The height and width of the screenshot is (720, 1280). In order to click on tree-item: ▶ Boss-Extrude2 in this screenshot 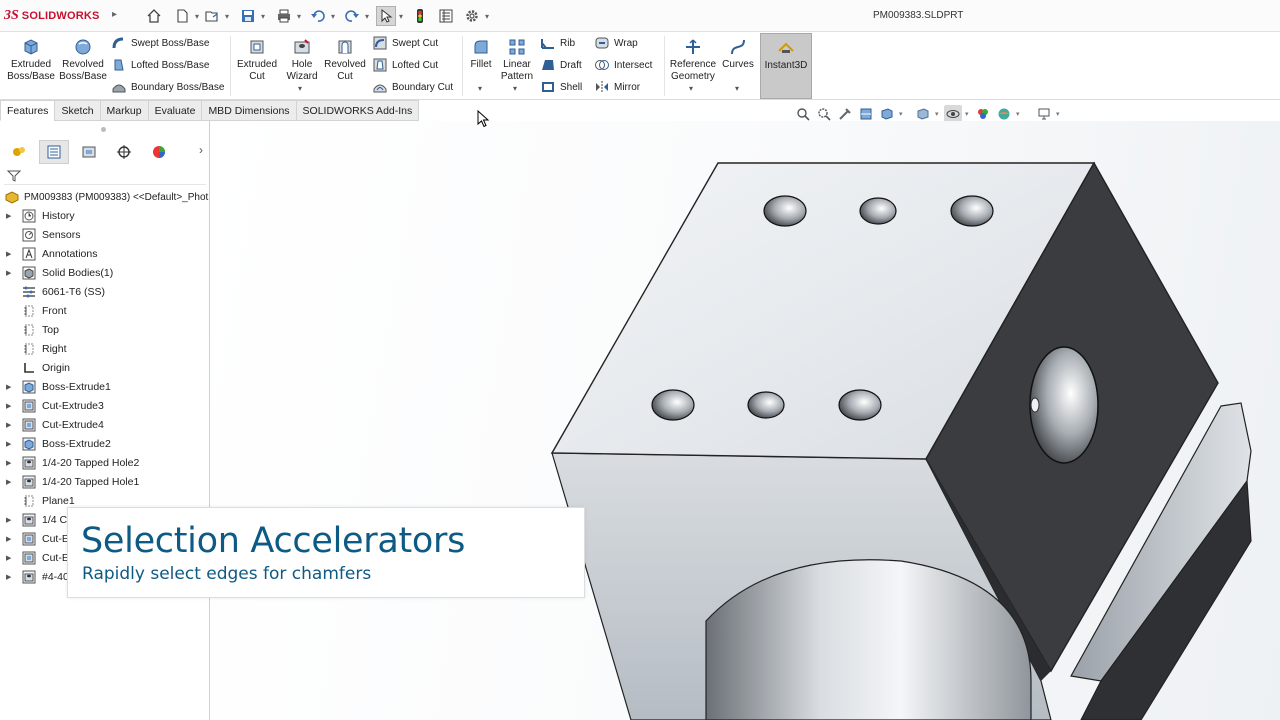, I will do `click(105, 443)`.